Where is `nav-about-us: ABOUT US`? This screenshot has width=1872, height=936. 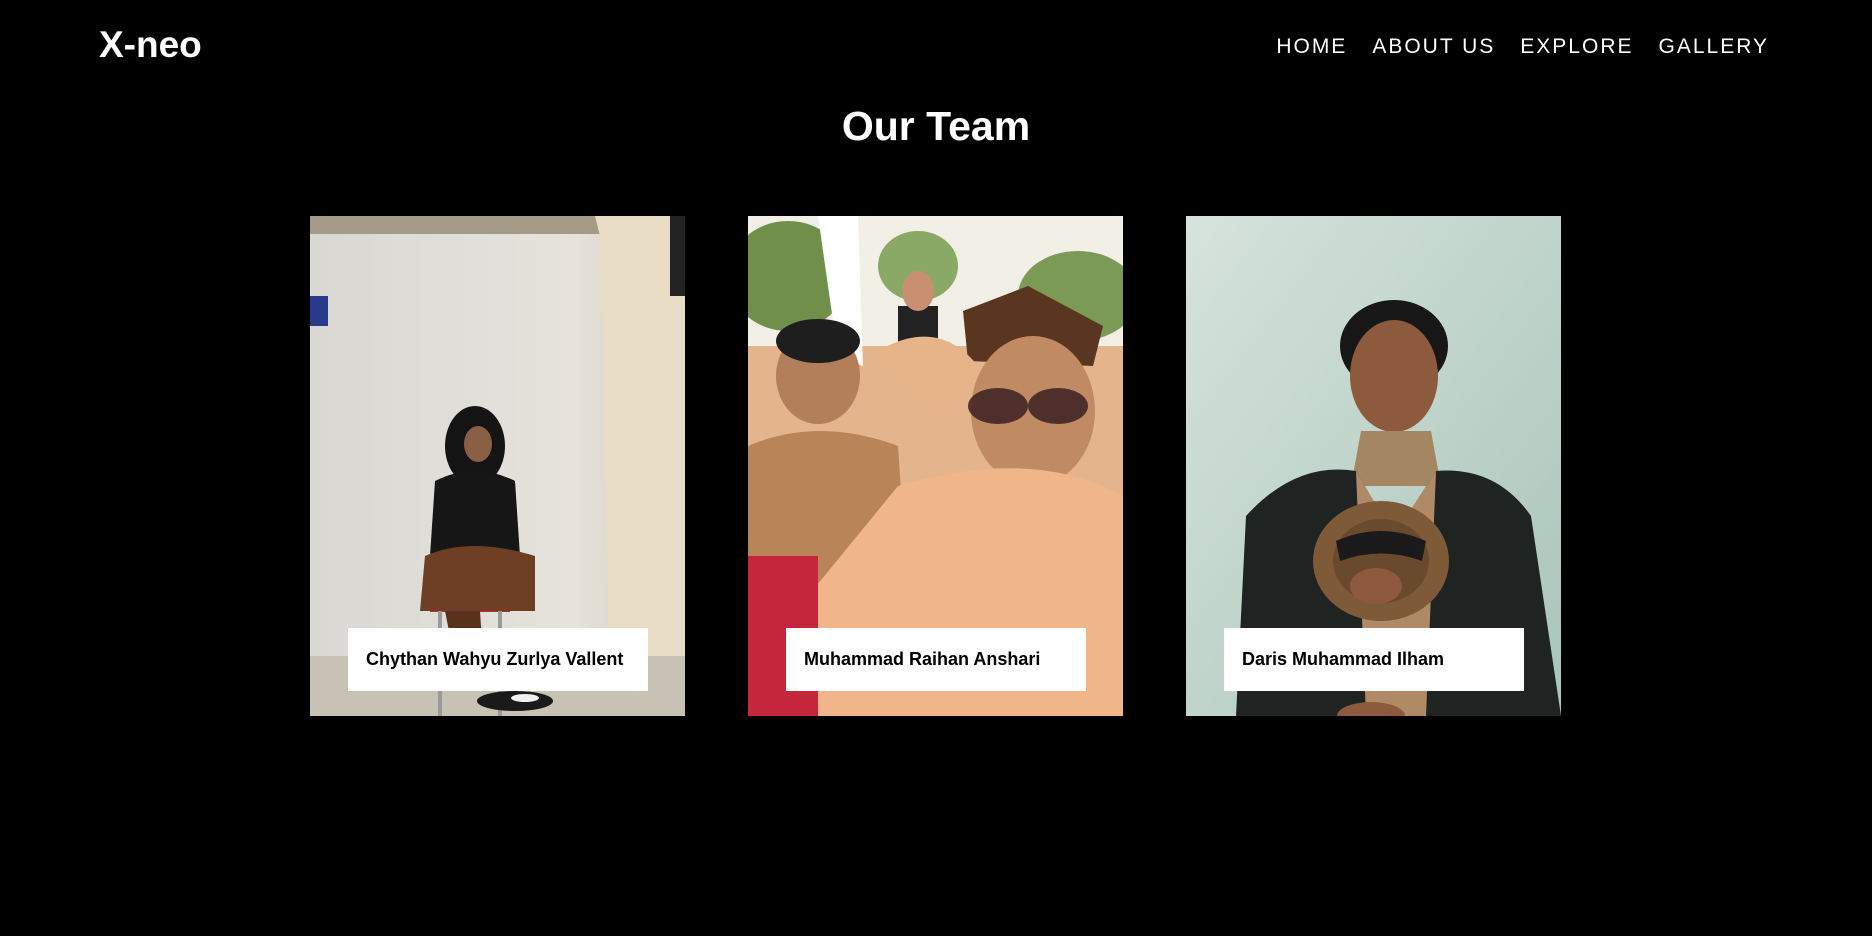
nav-about-us: ABOUT US is located at coordinates (1433, 47).